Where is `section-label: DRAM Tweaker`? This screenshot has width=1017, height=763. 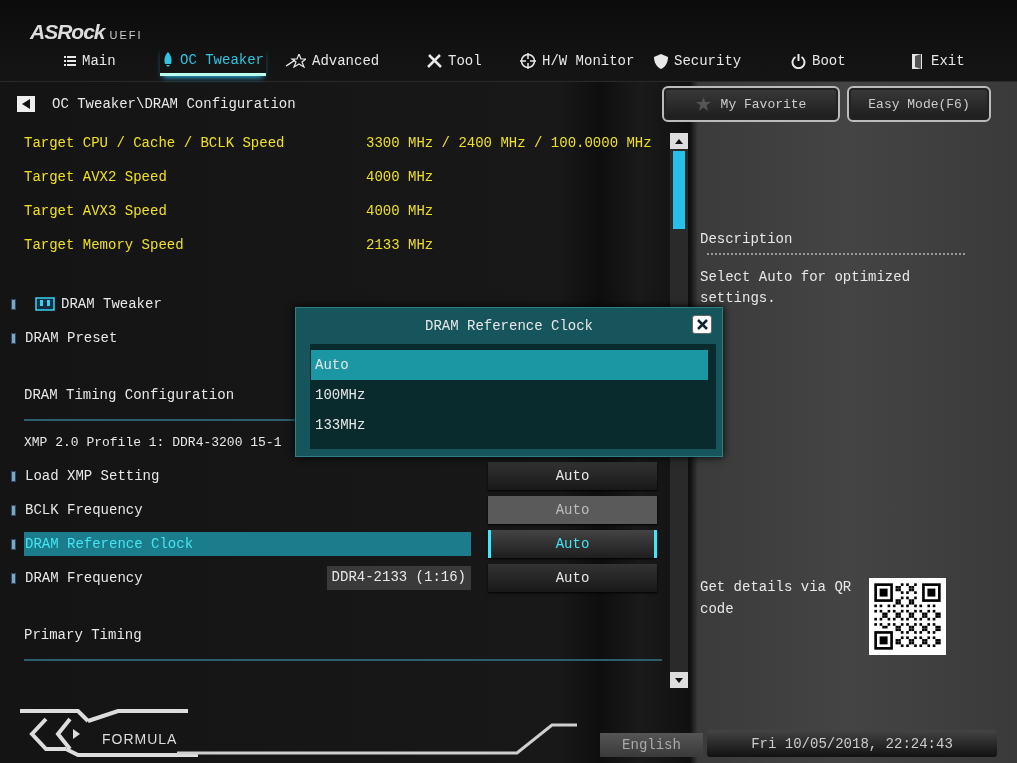
section-label: DRAM Tweaker is located at coordinates (111, 304).